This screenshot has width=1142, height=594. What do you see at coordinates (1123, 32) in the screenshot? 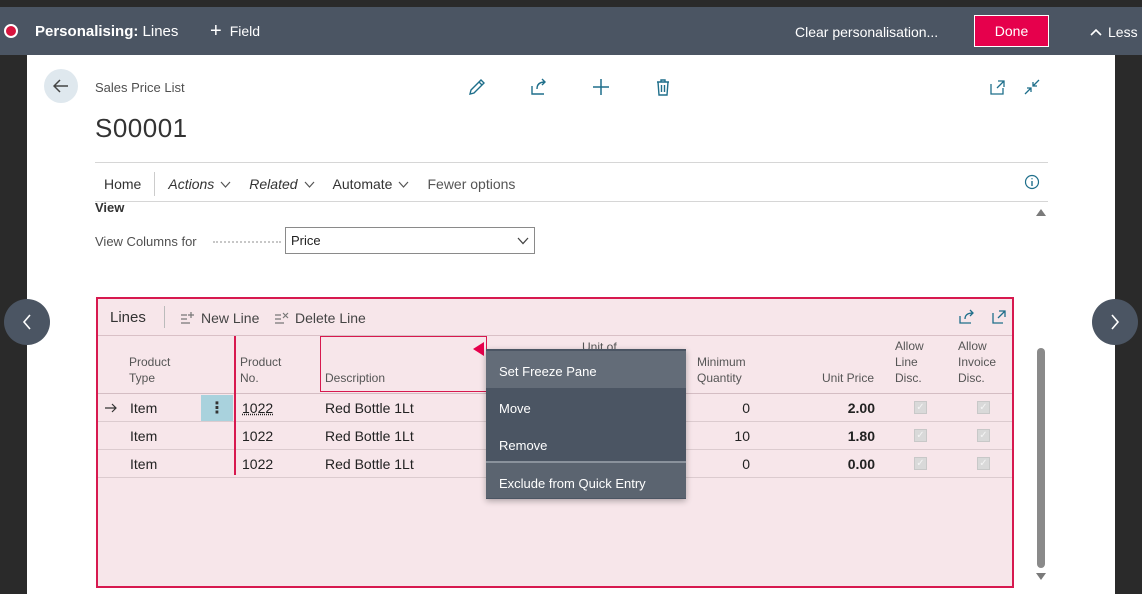
I see `less-label: Less` at bounding box center [1123, 32].